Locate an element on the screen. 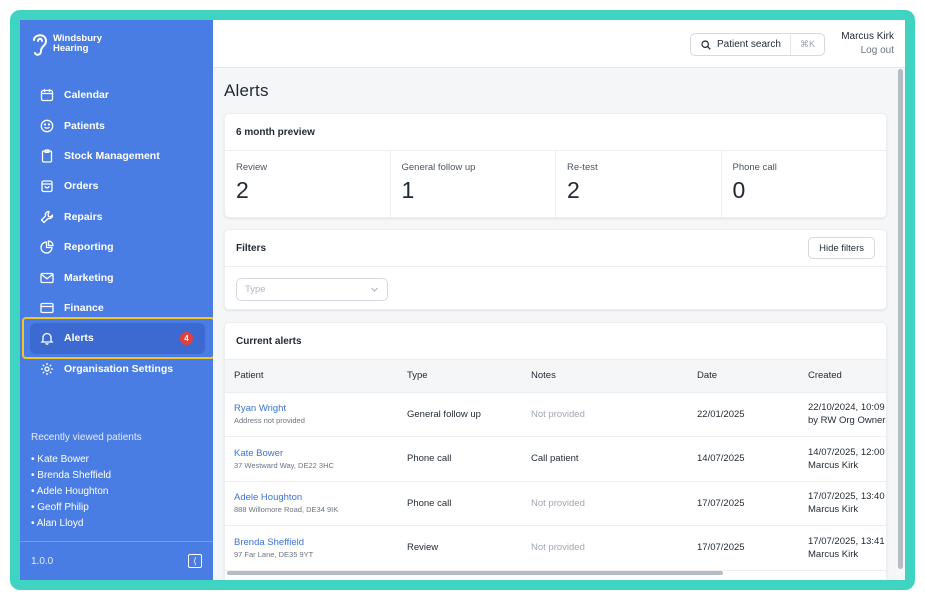 The width and height of the screenshot is (925, 600). recent-patient-item: • Adele Houghton is located at coordinates (71, 492).